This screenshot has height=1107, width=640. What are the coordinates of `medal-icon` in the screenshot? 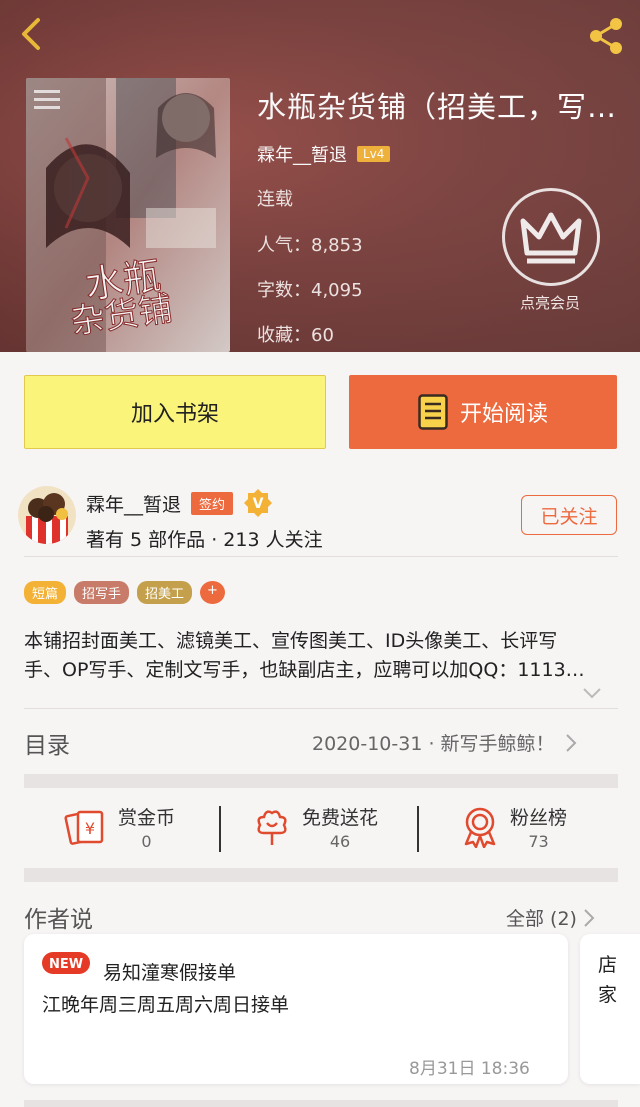 It's located at (480, 827).